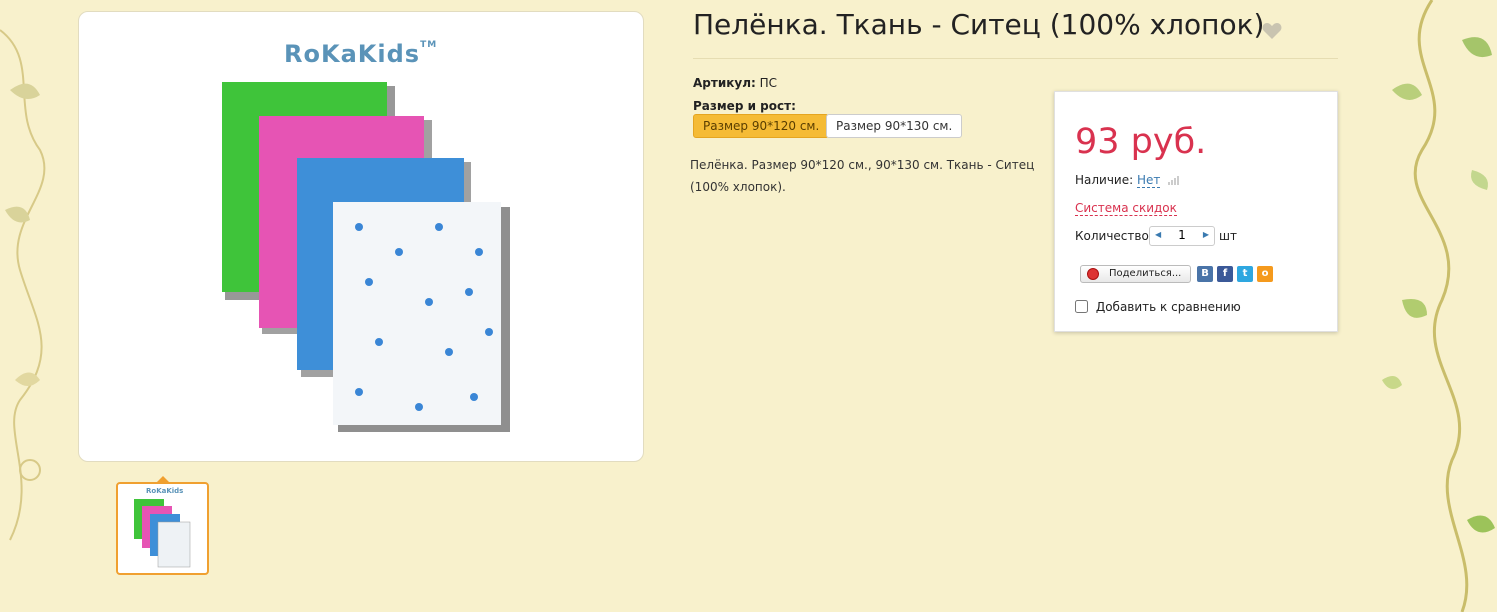 This screenshot has height=612, width=1497. Describe the element at coordinates (1206, 234) in the screenshot. I see `increase-quantity-icon: ▶` at that location.